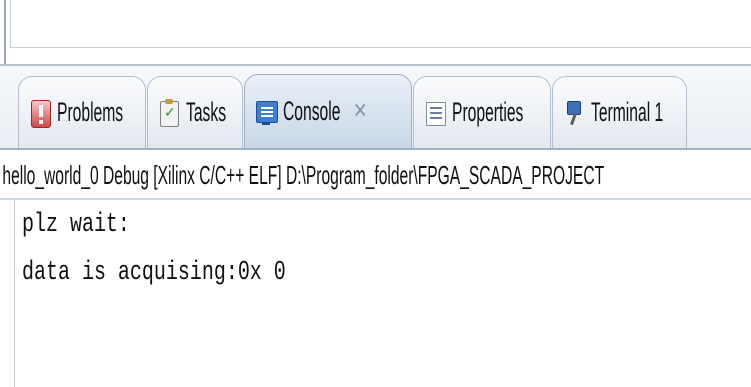  I want to click on tab-console-label: Console, so click(312, 111).